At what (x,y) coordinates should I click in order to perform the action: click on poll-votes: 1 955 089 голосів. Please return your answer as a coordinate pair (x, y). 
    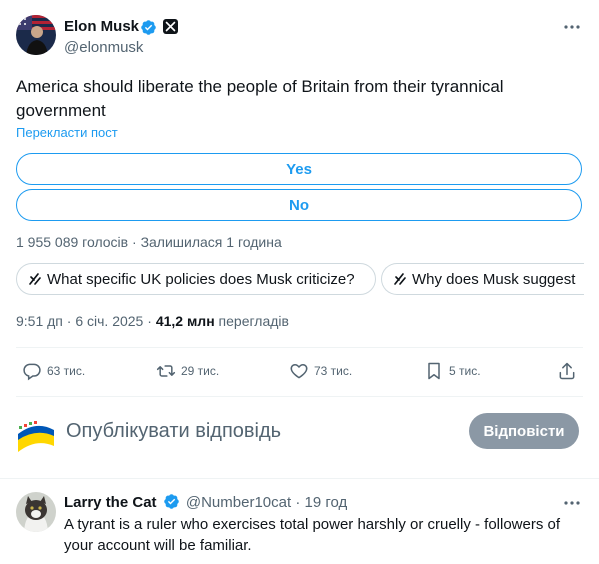
    Looking at the image, I should click on (72, 242).